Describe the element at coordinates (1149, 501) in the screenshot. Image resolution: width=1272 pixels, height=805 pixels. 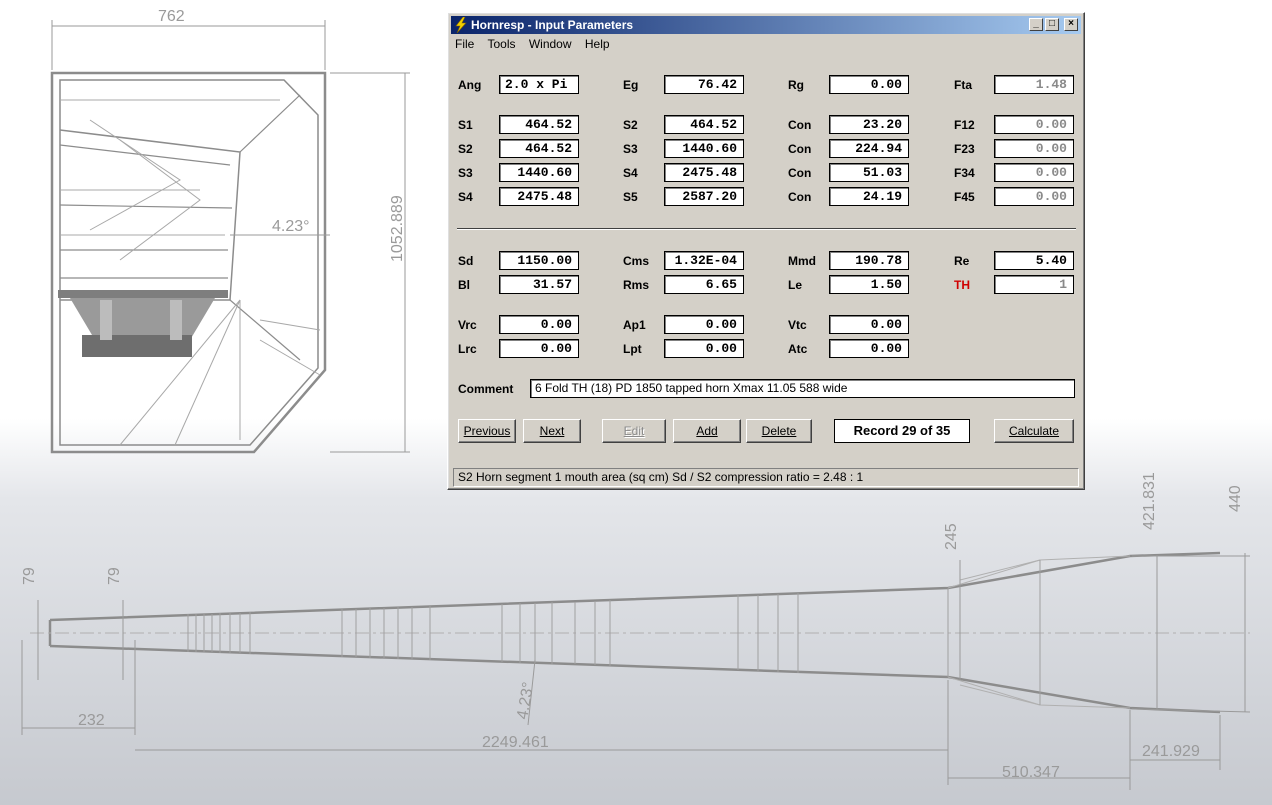
I see `dim-side-r1: 421.831` at that location.